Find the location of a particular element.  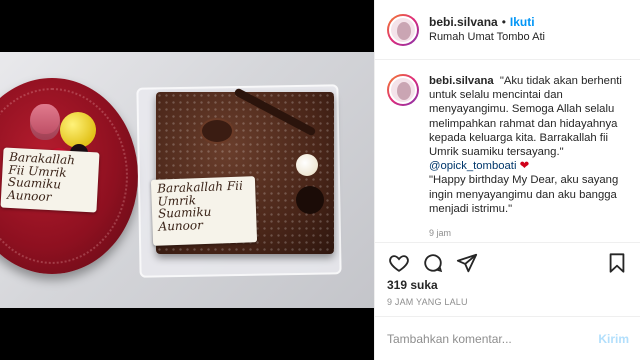

caption-avatar is located at coordinates (403, 90).